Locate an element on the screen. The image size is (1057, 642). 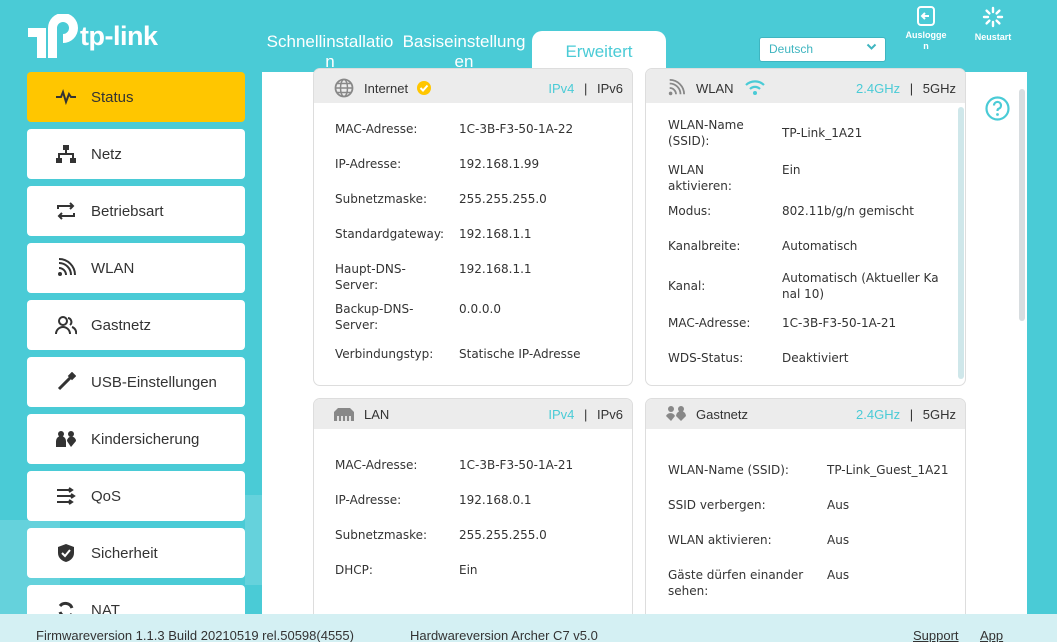
card-header: WLAN 2.4GHz | 5GHz is located at coordinates (805, 86).